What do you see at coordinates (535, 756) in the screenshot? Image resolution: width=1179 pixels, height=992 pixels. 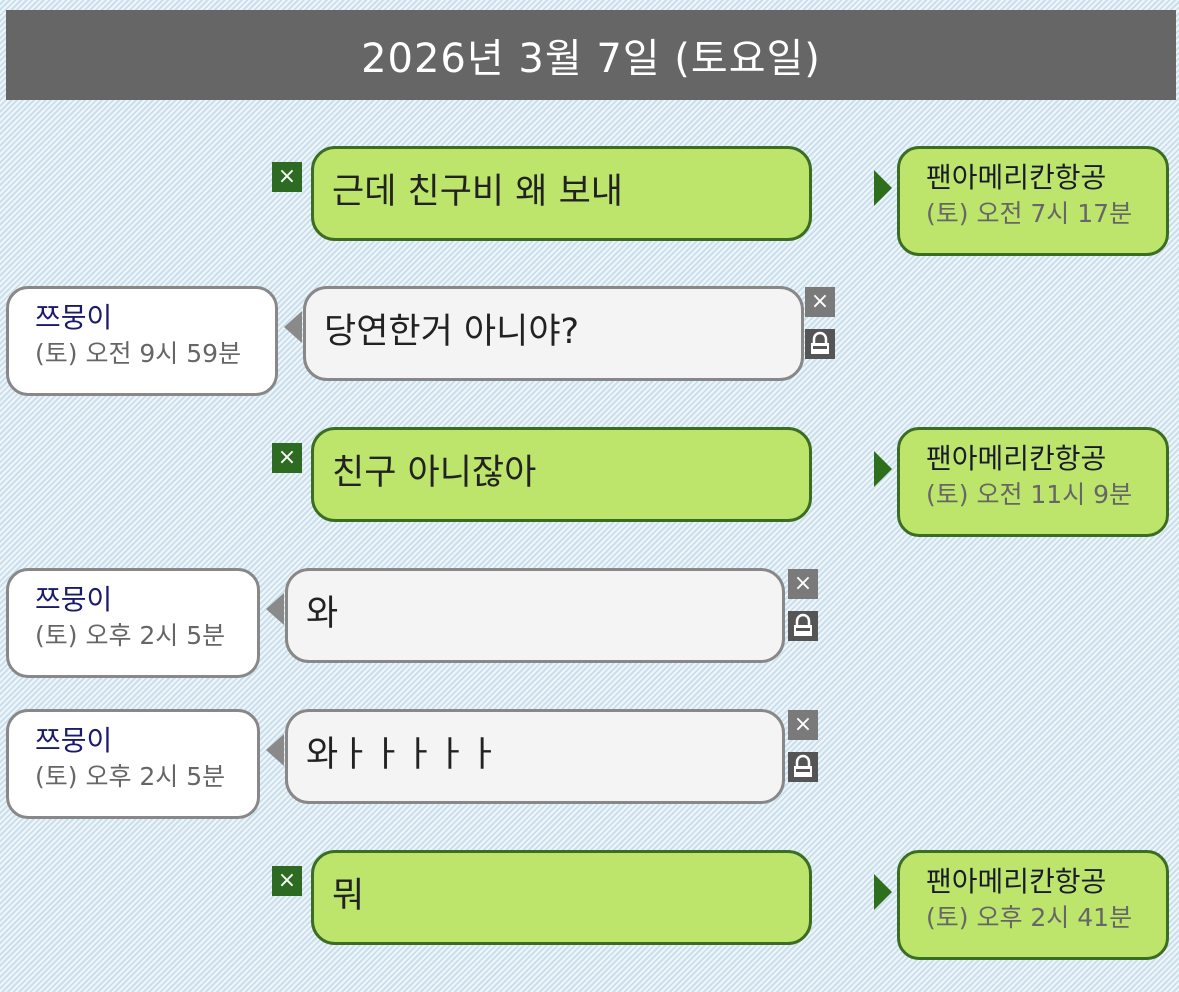 I see `message-bubble: 와ㅏㅏㅏㅏㅏ` at bounding box center [535, 756].